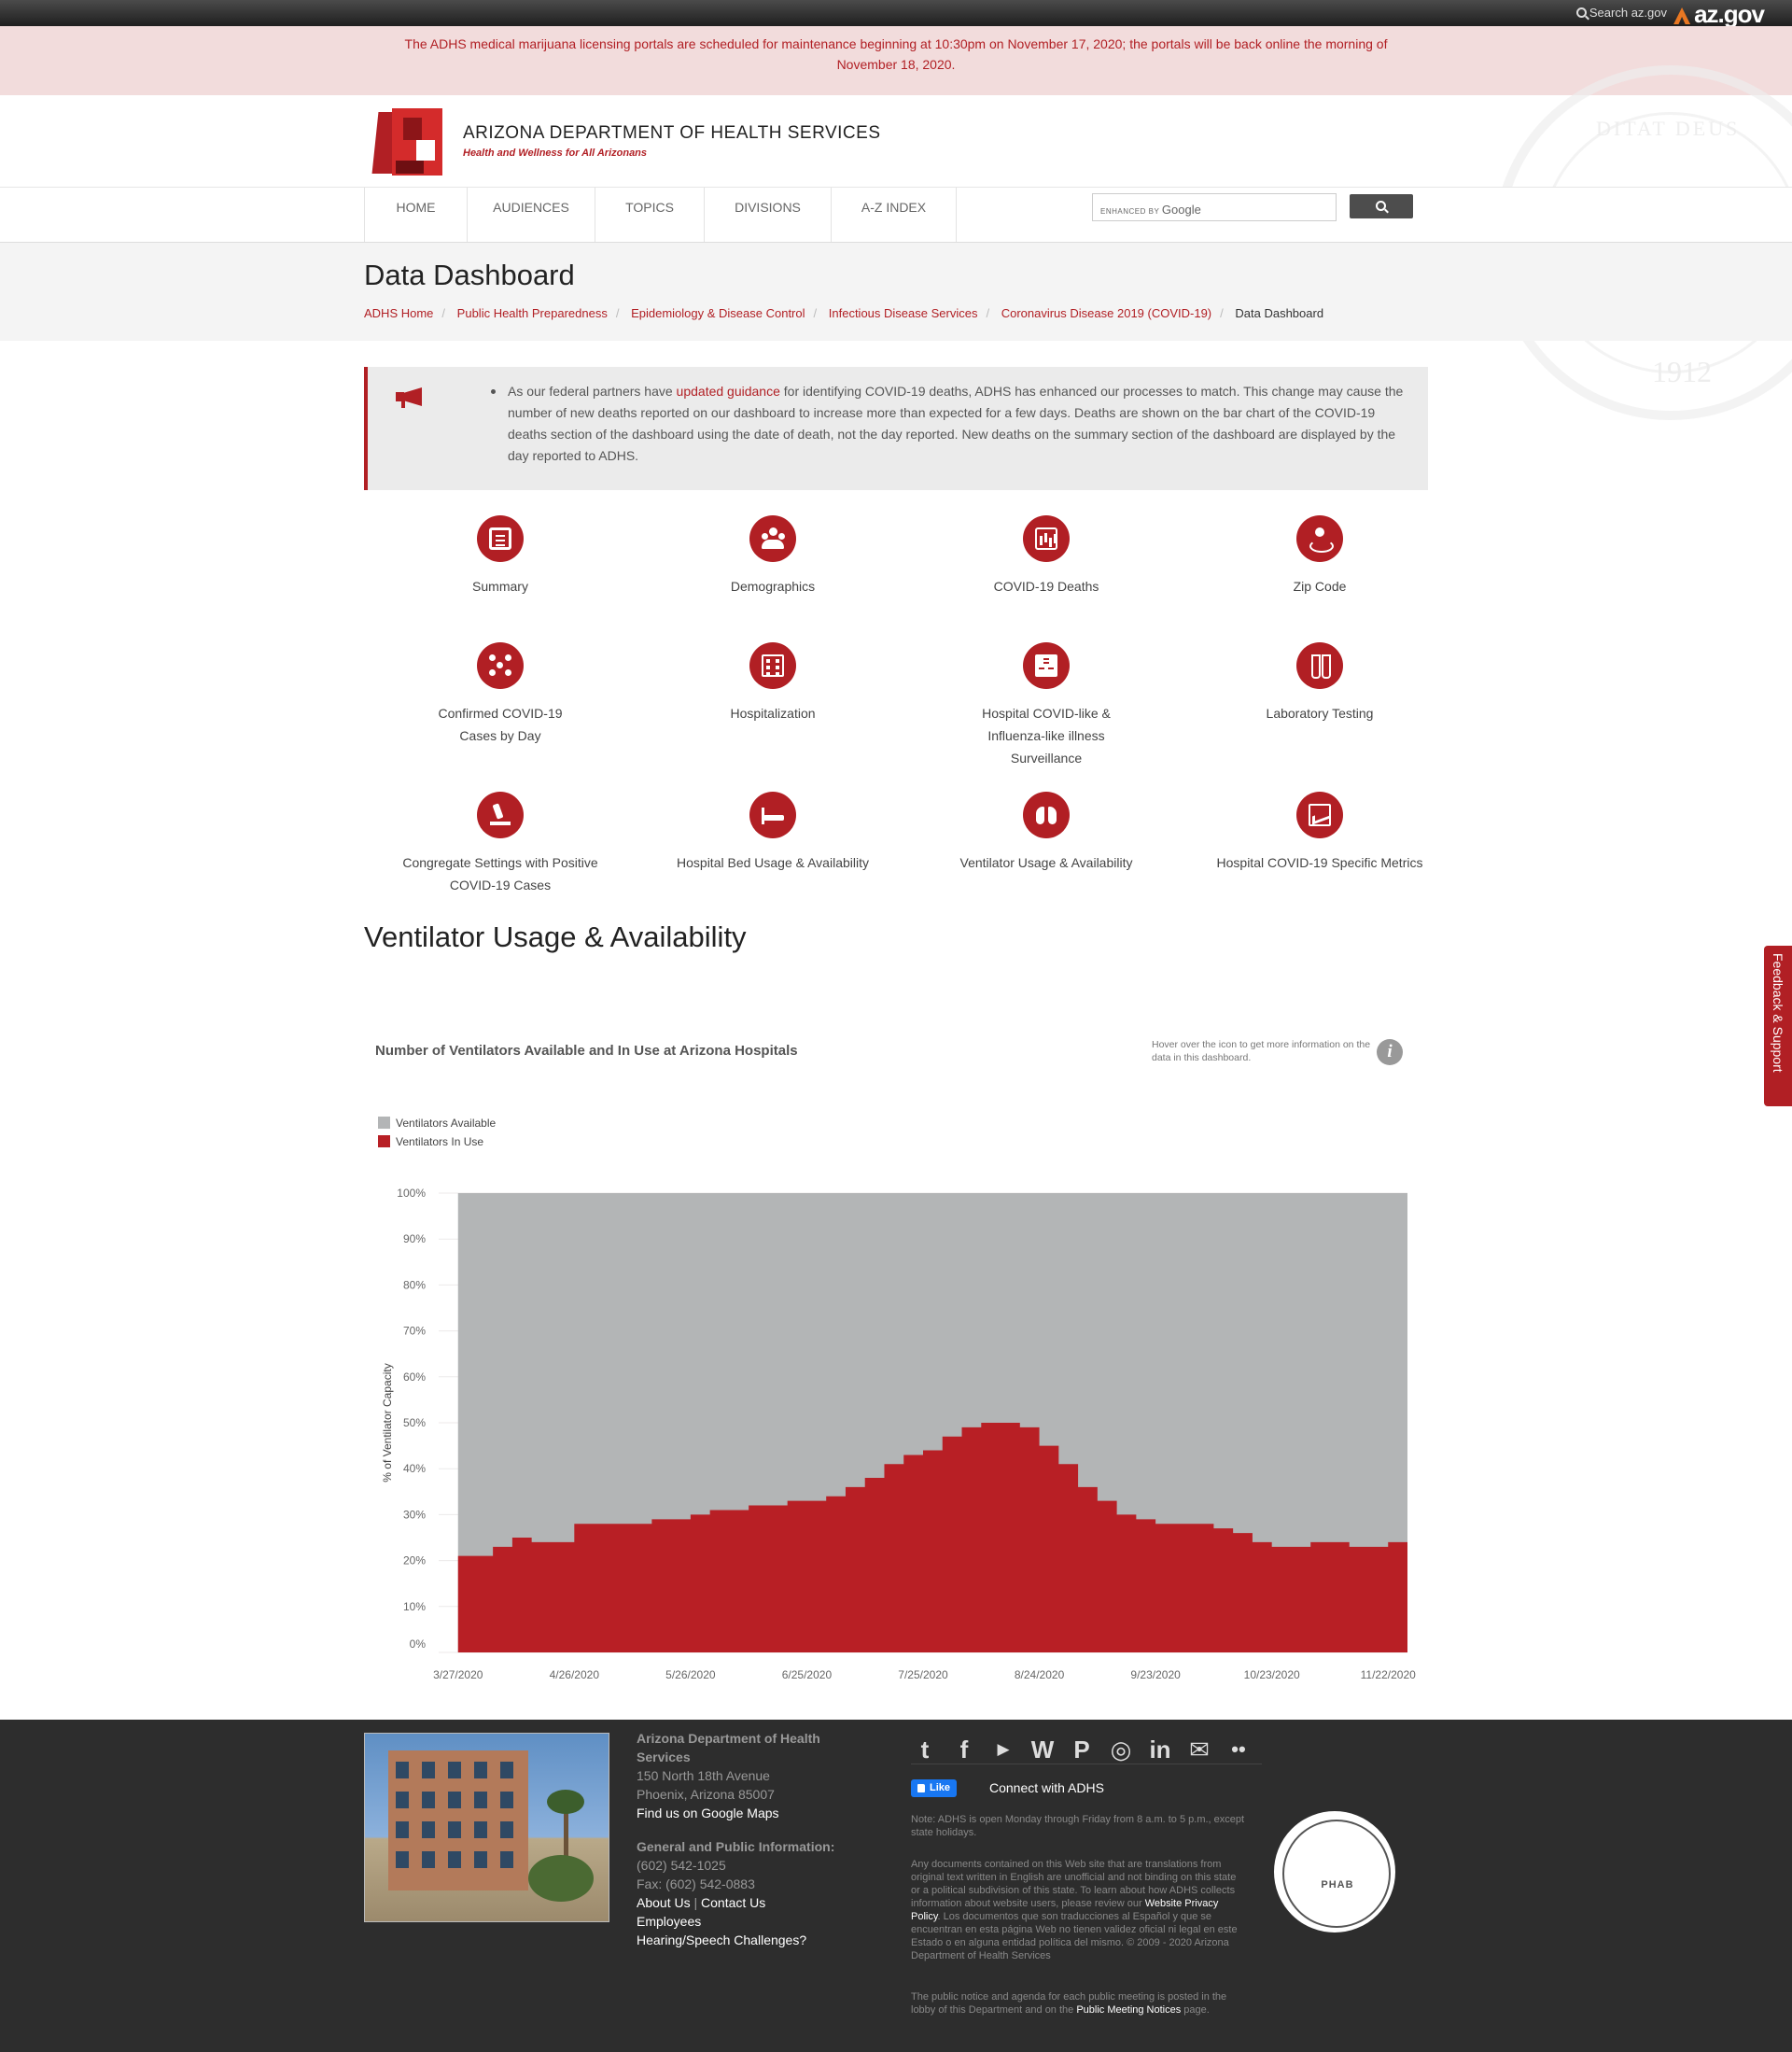  I want to click on info-icon: i, so click(1390, 1052).